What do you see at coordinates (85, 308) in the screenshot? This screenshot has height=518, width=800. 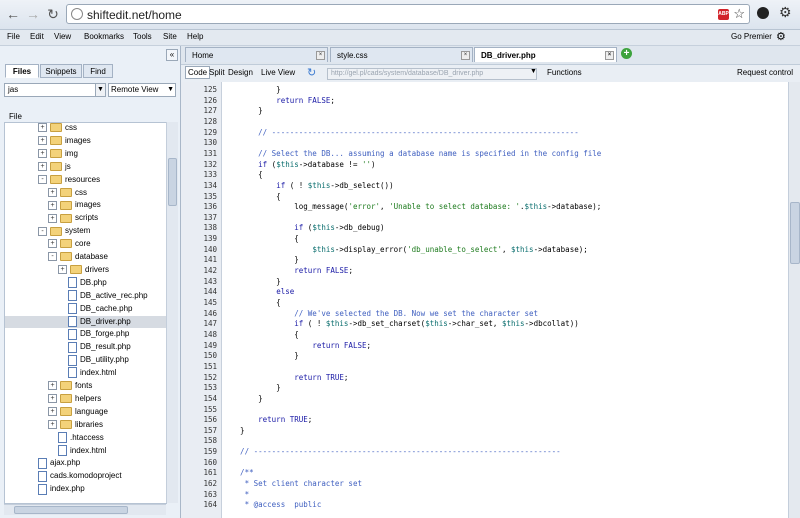 I see `tree-file: DB_cache.php` at bounding box center [85, 308].